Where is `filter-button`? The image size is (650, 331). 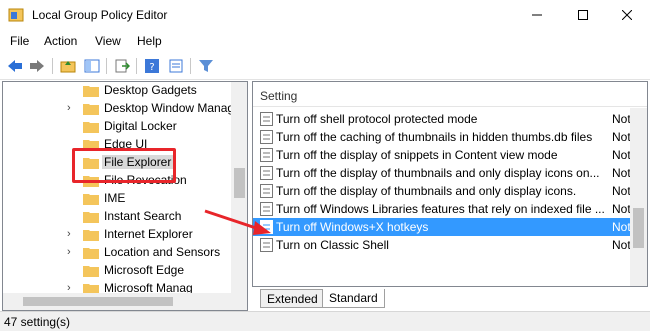
filter-button is located at coordinates (206, 66).